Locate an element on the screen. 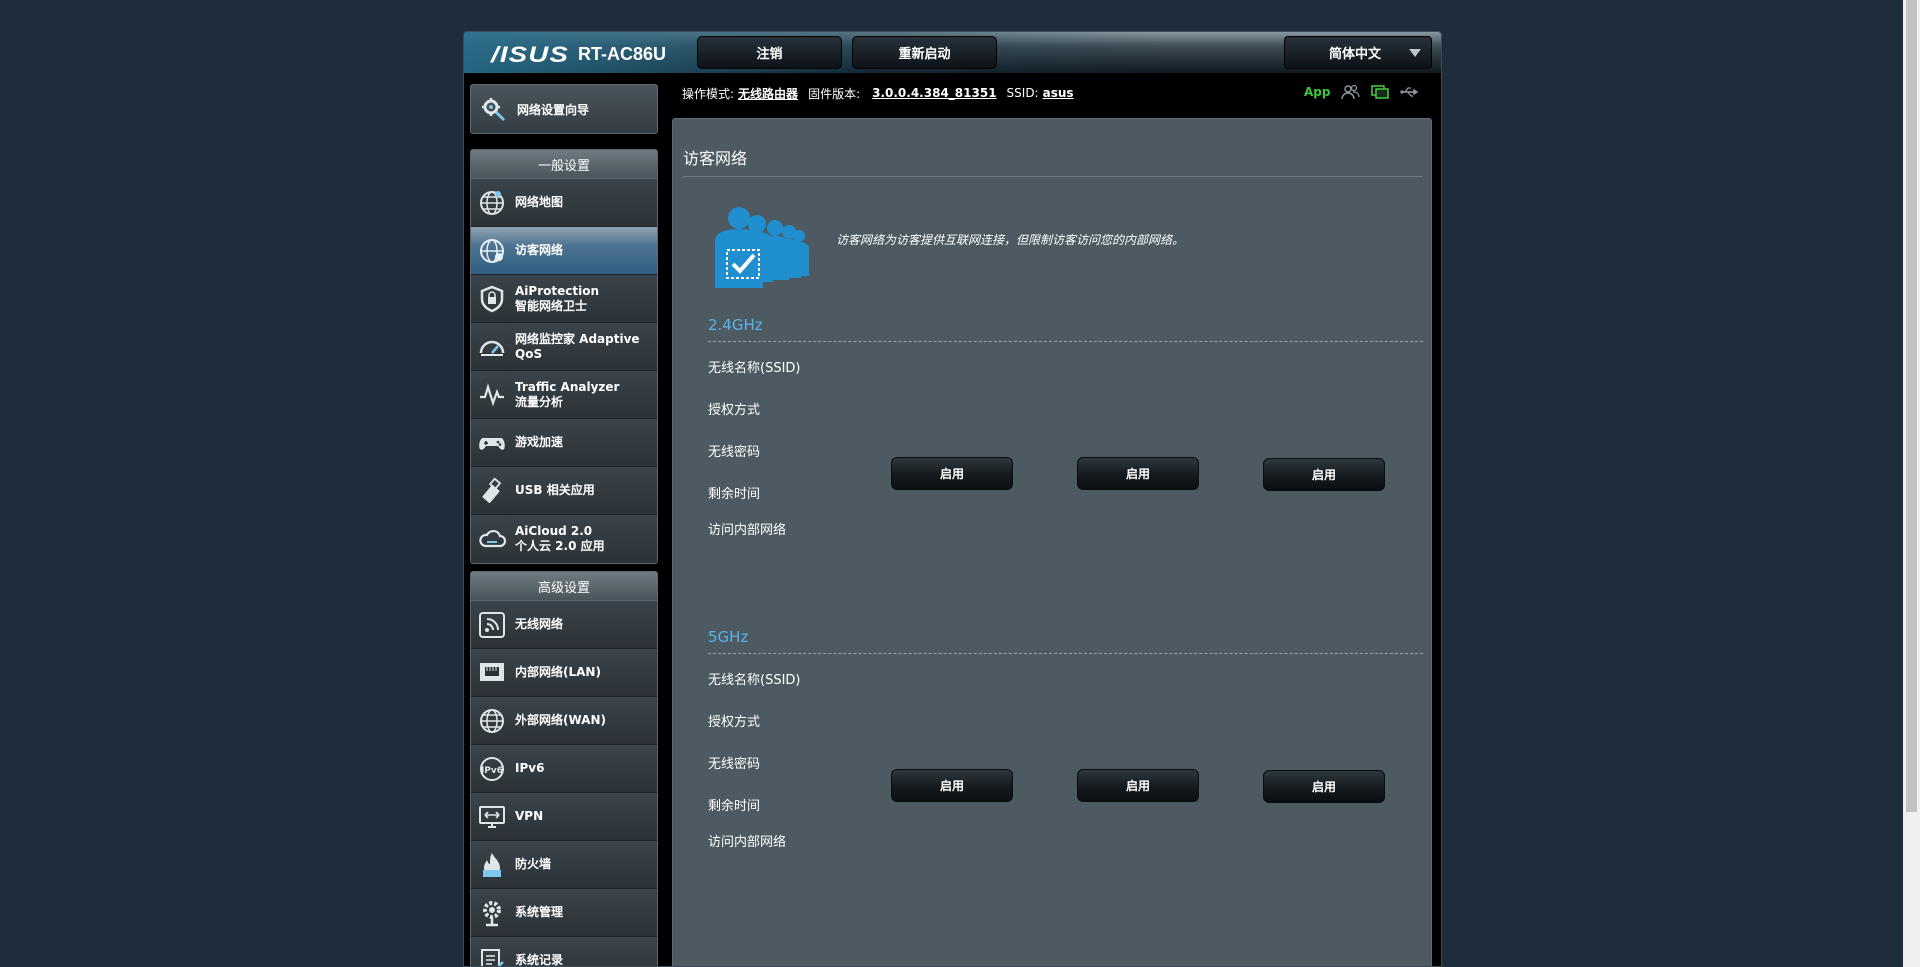 Image resolution: width=1920 pixels, height=967 pixels. top-banner: /ISUS RT-AC86U 注销 重新启动 简体中文 is located at coordinates (952, 52).